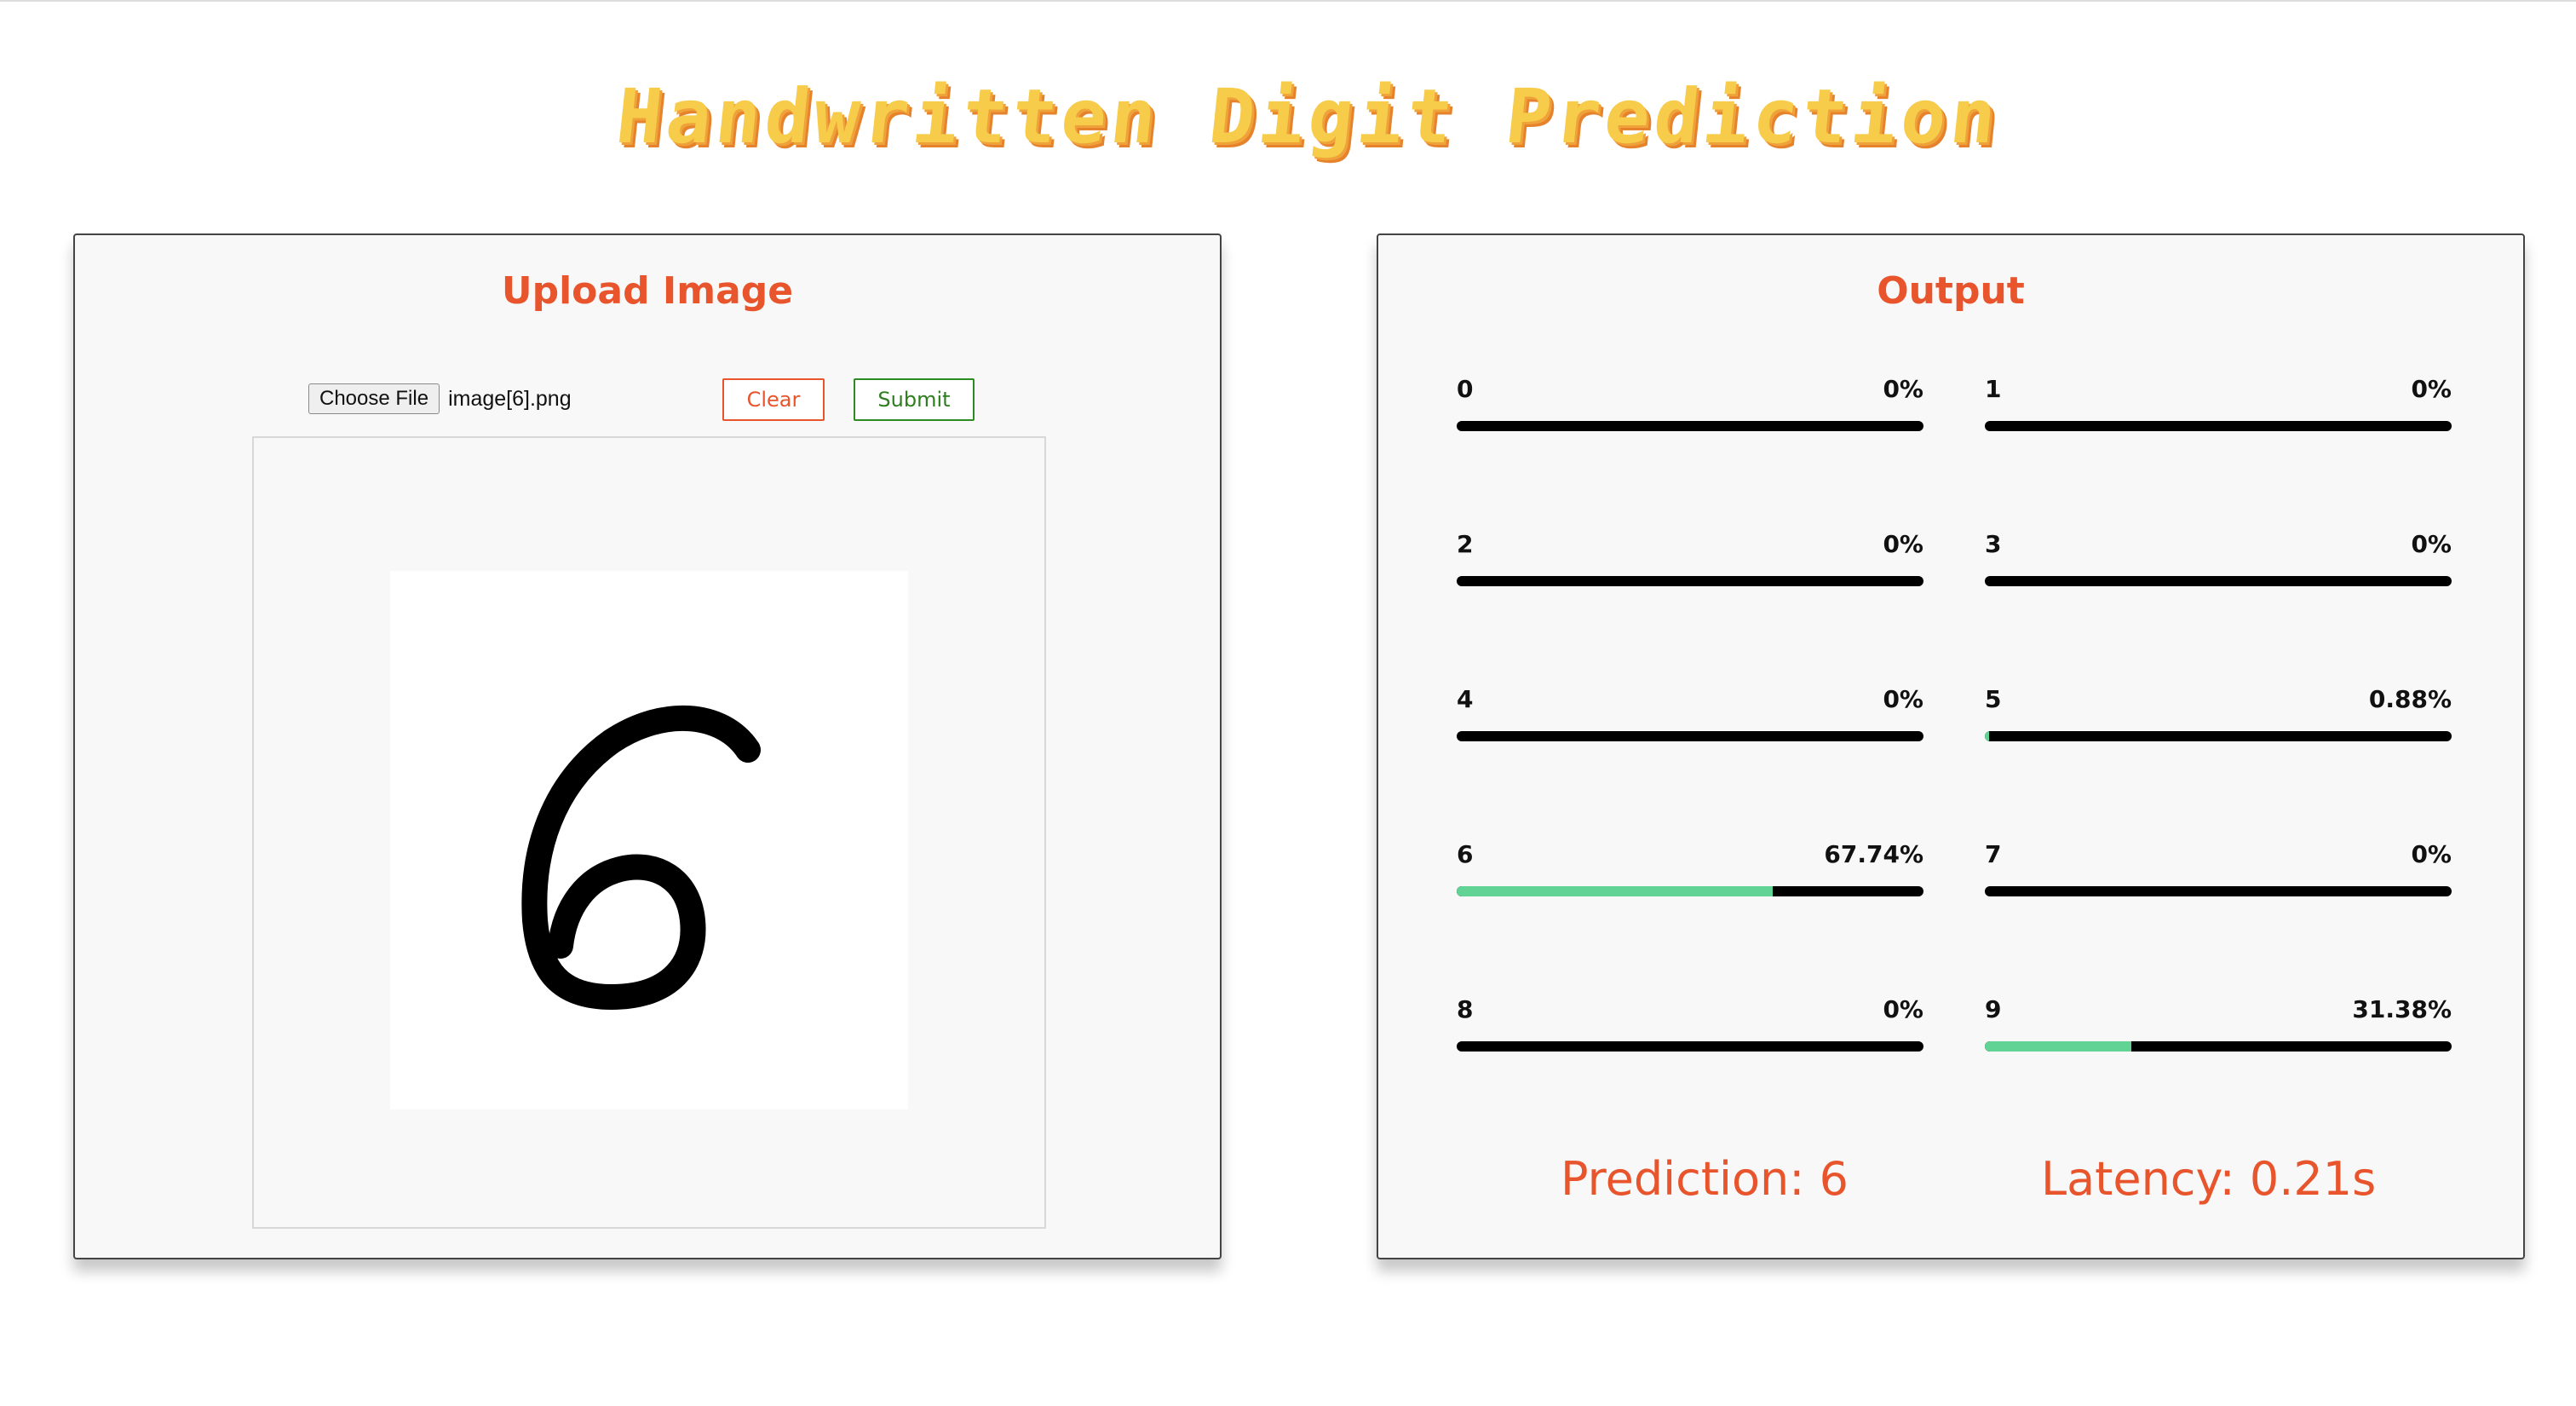 This screenshot has height=1406, width=2576. I want to click on digit-label: 2, so click(1466, 544).